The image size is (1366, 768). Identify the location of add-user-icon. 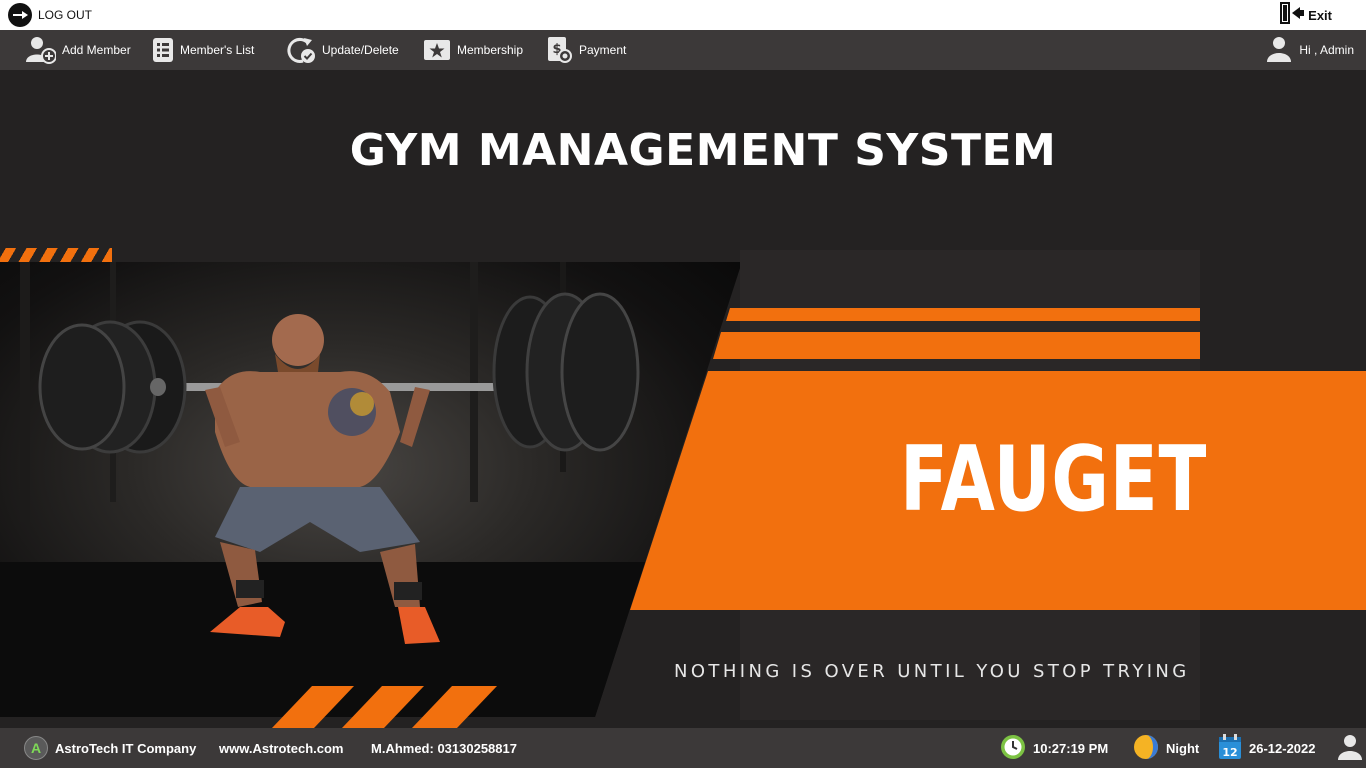
(41, 50).